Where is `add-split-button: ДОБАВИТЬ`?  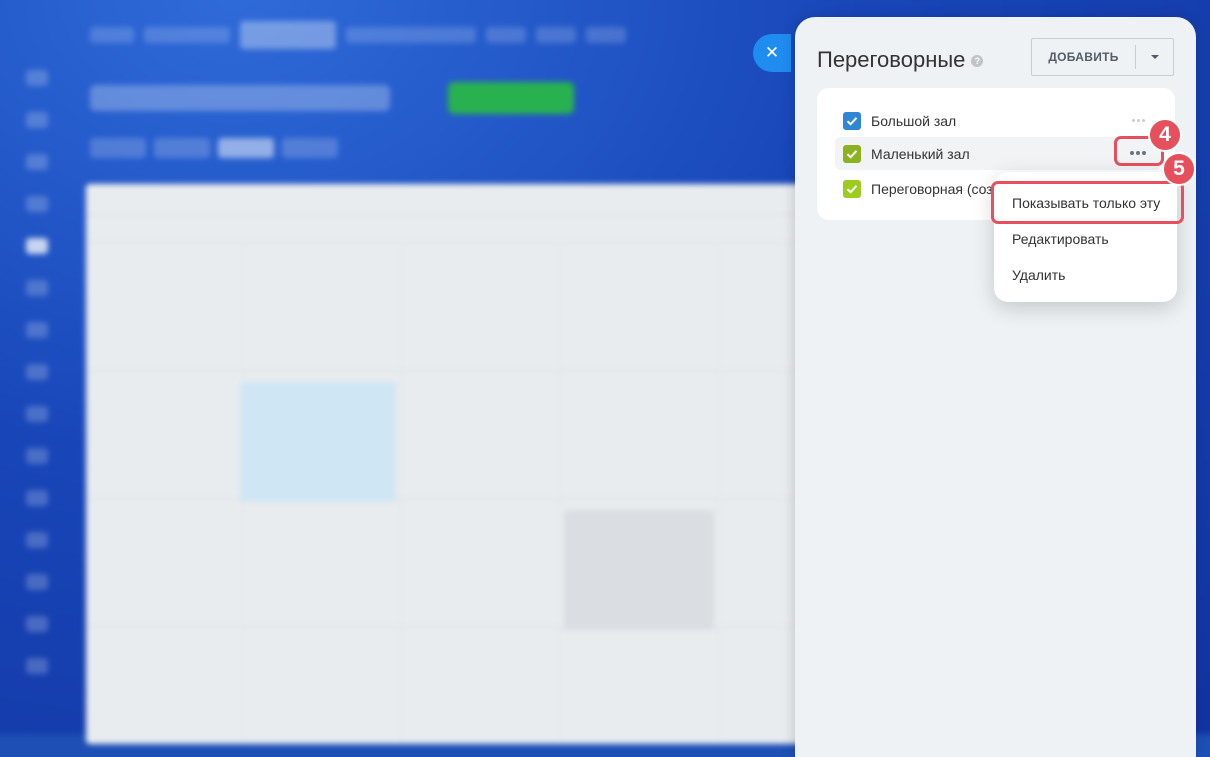 add-split-button: ДОБАВИТЬ is located at coordinates (1102, 57).